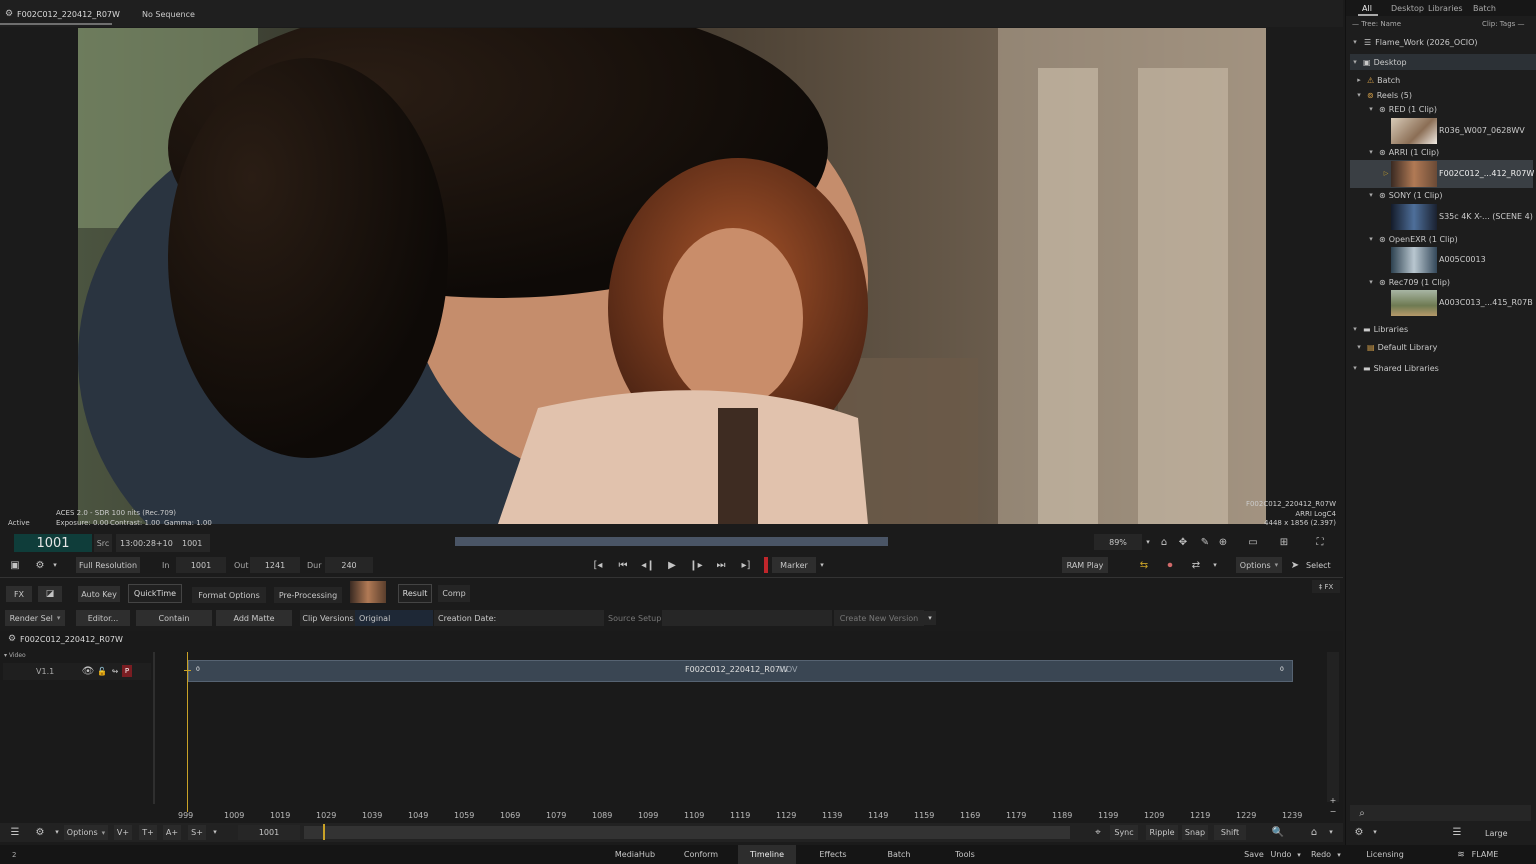  I want to click on comp-tab: Comp, so click(454, 593).